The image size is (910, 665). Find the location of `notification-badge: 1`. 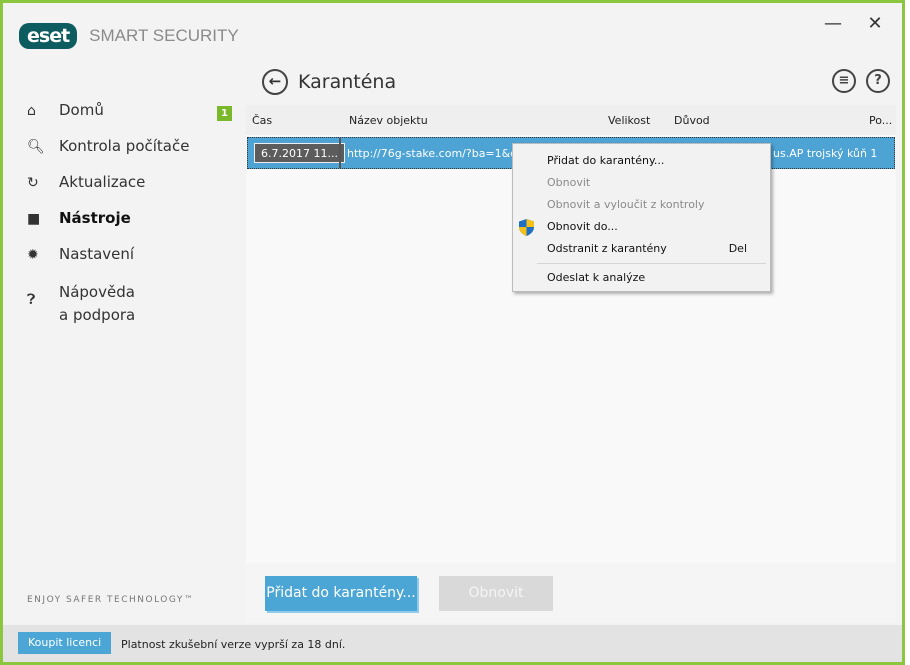

notification-badge: 1 is located at coordinates (224, 113).